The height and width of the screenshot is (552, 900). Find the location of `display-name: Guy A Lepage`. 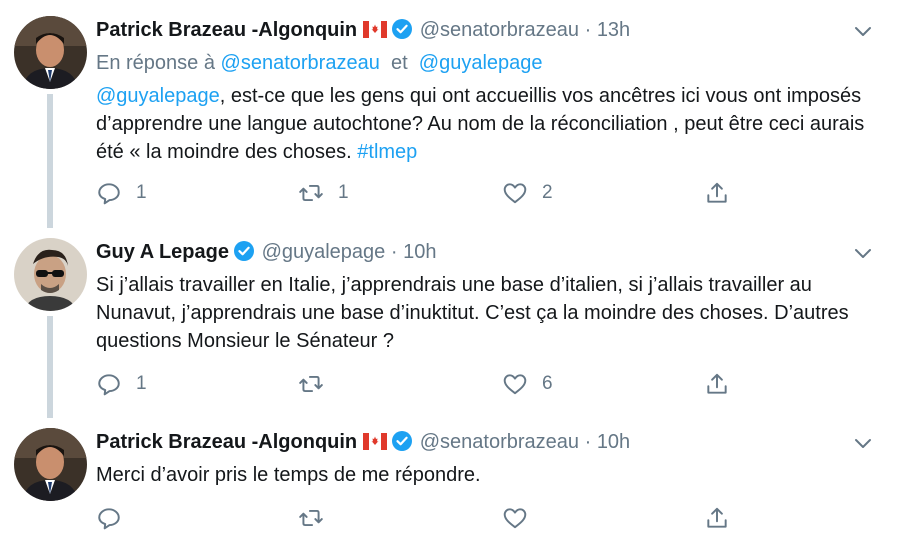

display-name: Guy A Lepage is located at coordinates (162, 252).